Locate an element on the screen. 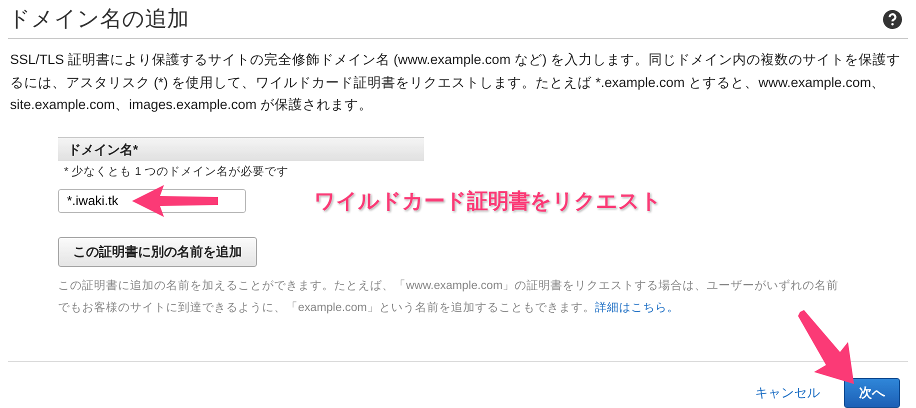 Image resolution: width=916 pixels, height=408 pixels. cancel-link: キャンセル is located at coordinates (787, 393).